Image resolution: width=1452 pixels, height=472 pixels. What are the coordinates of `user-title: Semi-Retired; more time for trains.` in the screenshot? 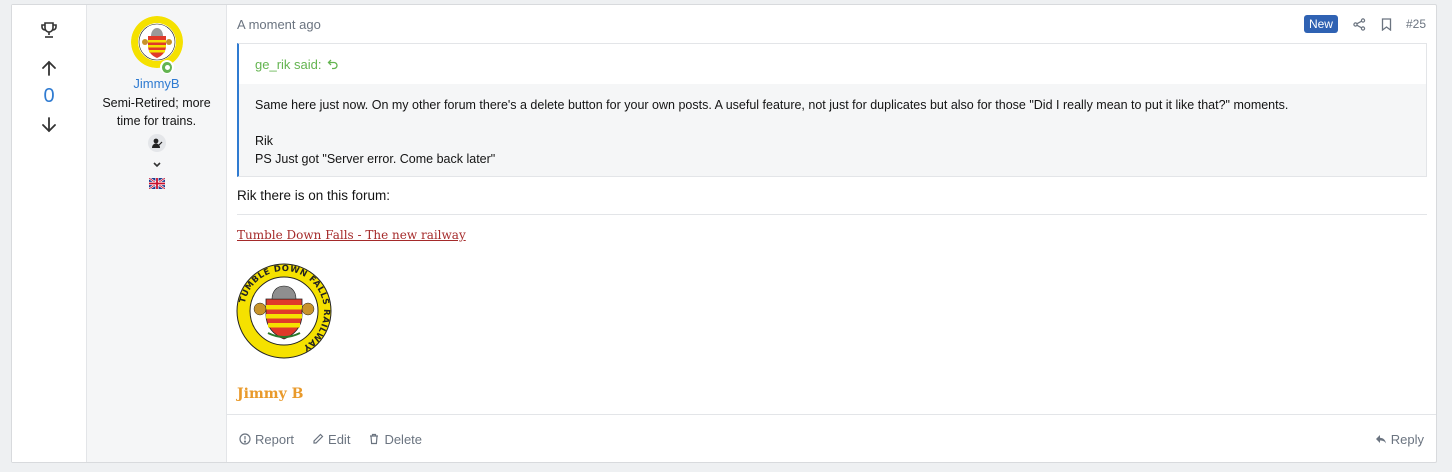 It's located at (156, 112).